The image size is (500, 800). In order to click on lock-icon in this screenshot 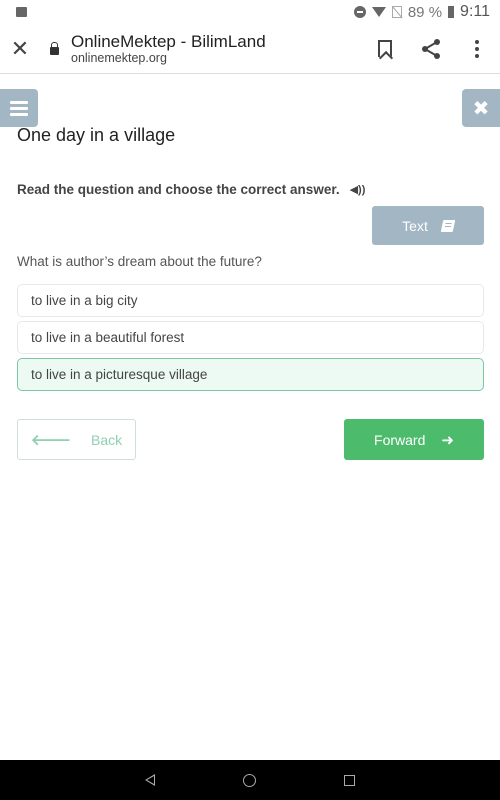, I will do `click(54, 48)`.